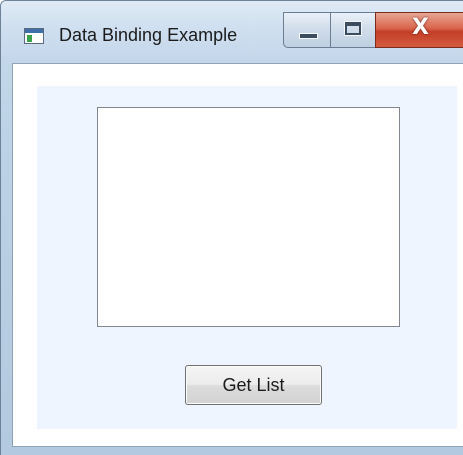 This screenshot has height=455, width=463. Describe the element at coordinates (34, 36) in the screenshot. I see `window-app-icon` at that location.